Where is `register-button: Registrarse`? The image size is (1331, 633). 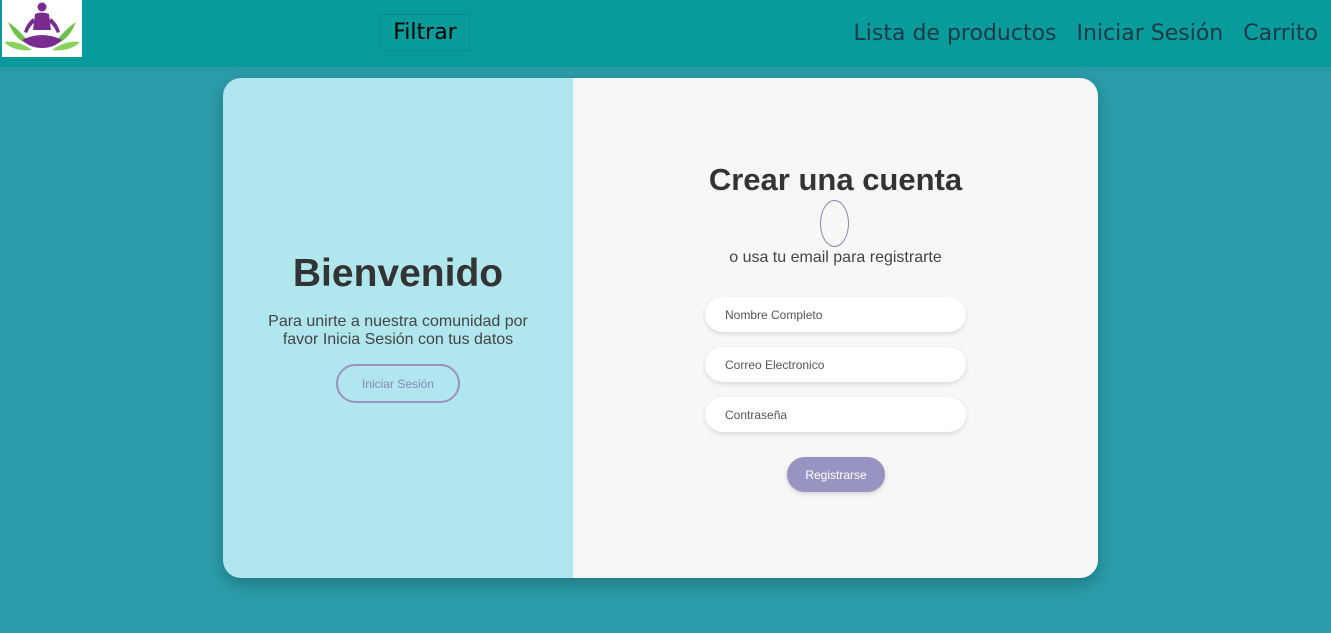
register-button: Registrarse is located at coordinates (836, 474).